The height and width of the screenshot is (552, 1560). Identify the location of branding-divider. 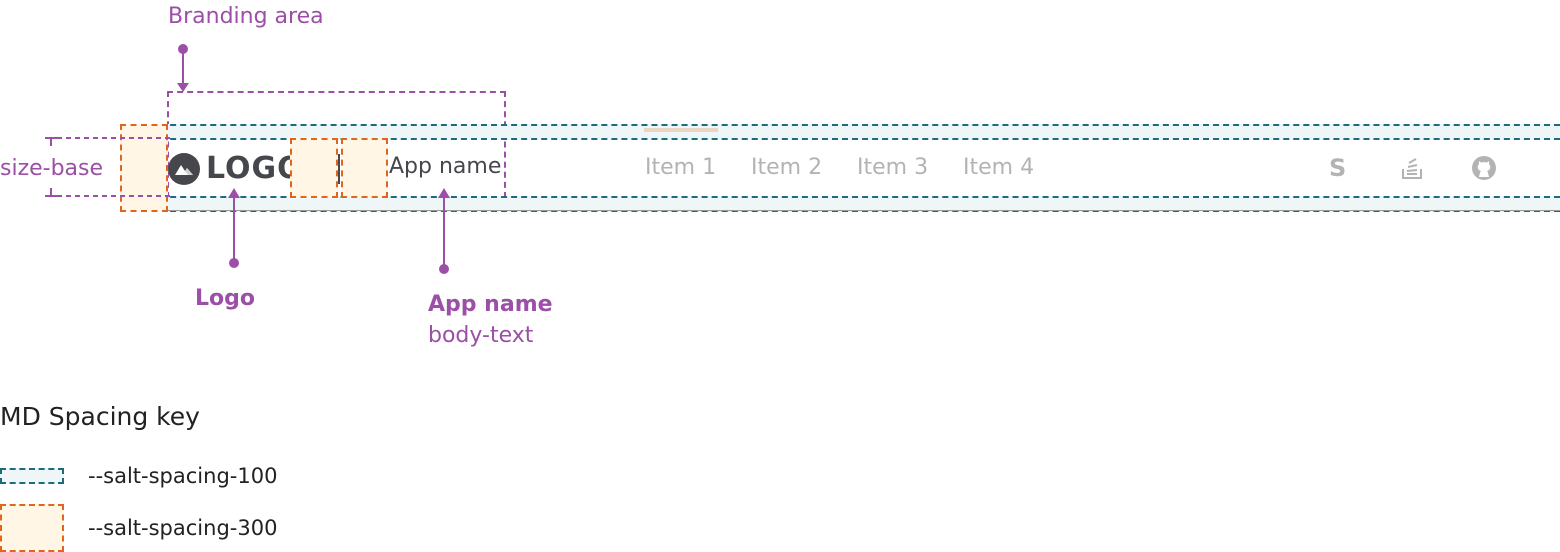
(339, 169).